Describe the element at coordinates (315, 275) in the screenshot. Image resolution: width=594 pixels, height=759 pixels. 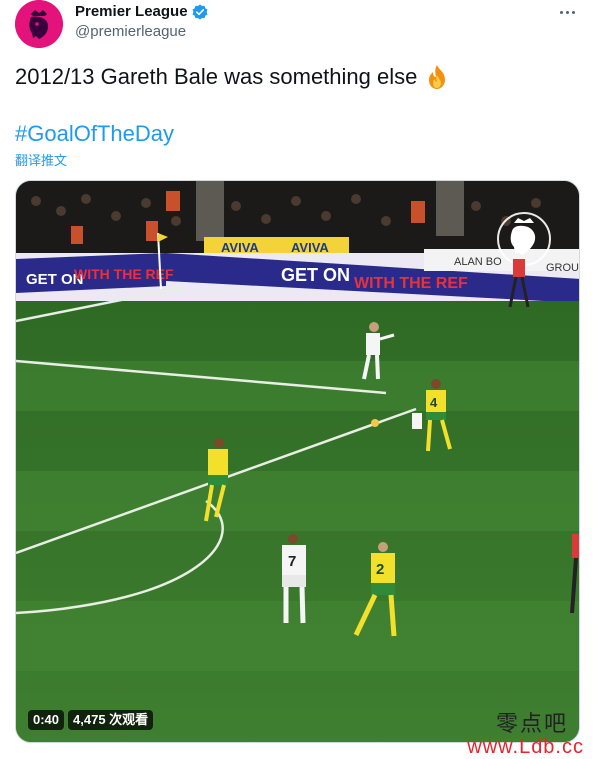
I see `board-text-middle: GET ON` at that location.